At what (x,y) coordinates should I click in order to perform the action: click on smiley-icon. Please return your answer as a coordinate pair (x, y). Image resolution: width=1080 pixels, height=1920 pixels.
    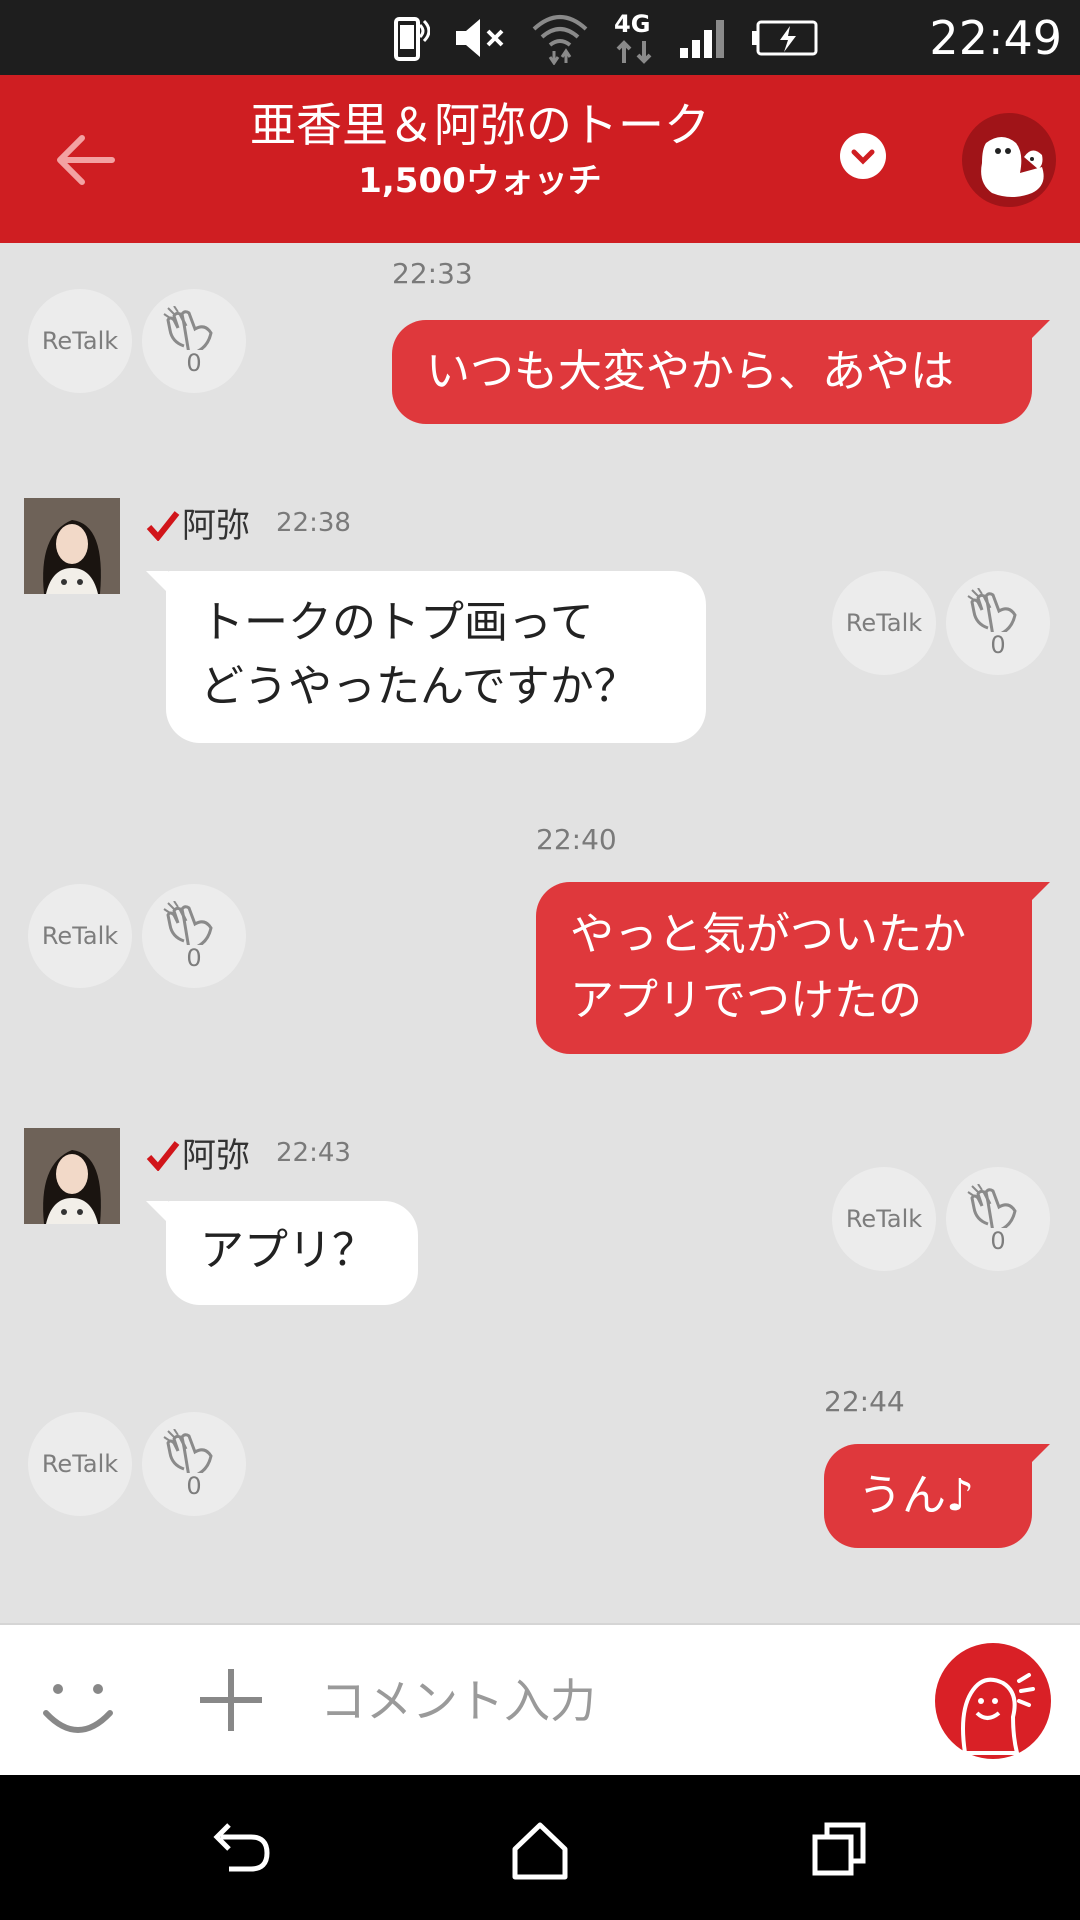
    Looking at the image, I should click on (78, 1703).